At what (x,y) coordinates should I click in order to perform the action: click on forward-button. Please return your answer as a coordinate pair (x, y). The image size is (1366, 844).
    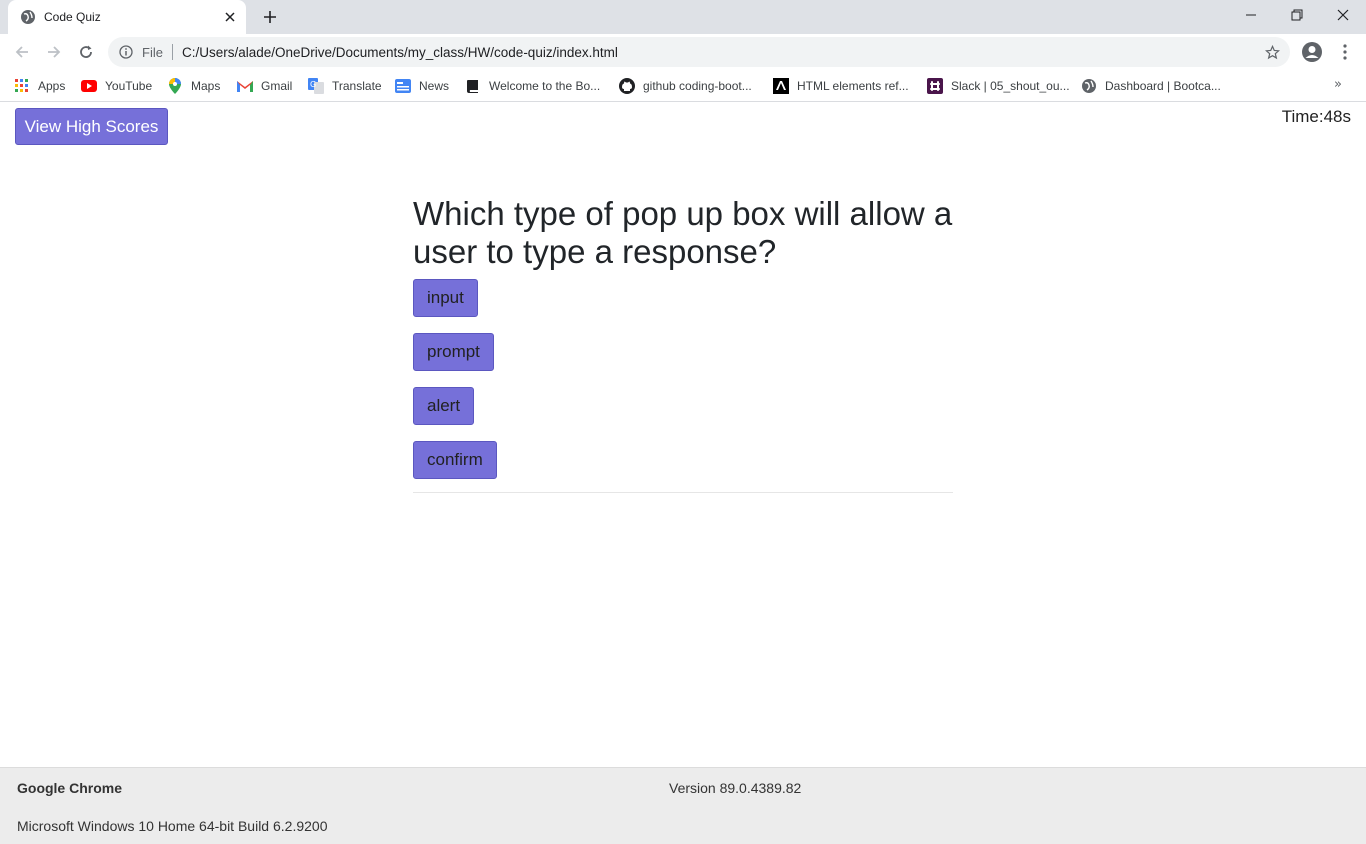
    Looking at the image, I should click on (54, 52).